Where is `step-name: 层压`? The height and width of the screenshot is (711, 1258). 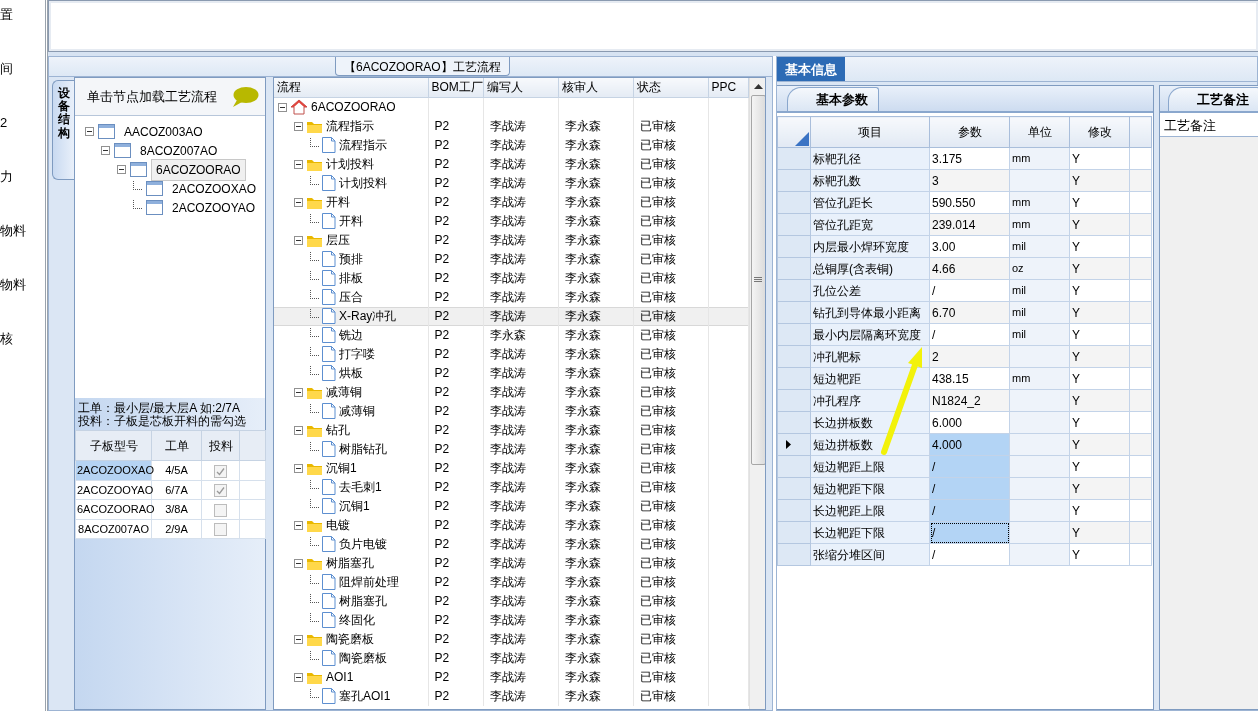 step-name: 层压 is located at coordinates (338, 240).